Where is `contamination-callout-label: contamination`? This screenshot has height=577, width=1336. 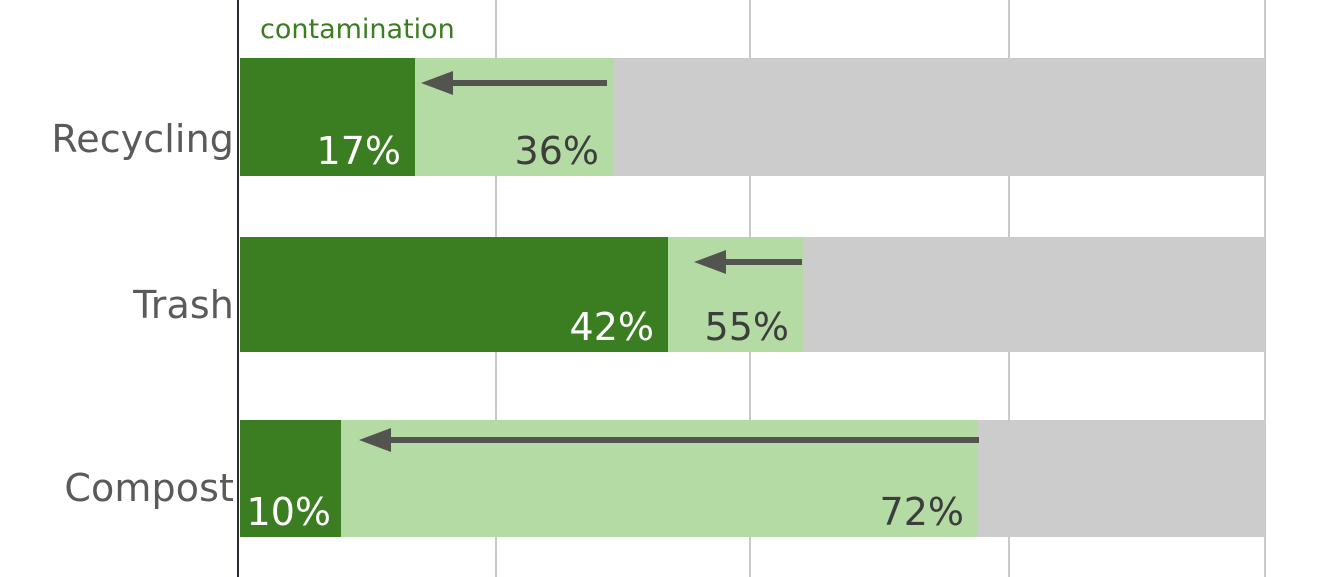 contamination-callout-label: contamination is located at coordinates (357, 29).